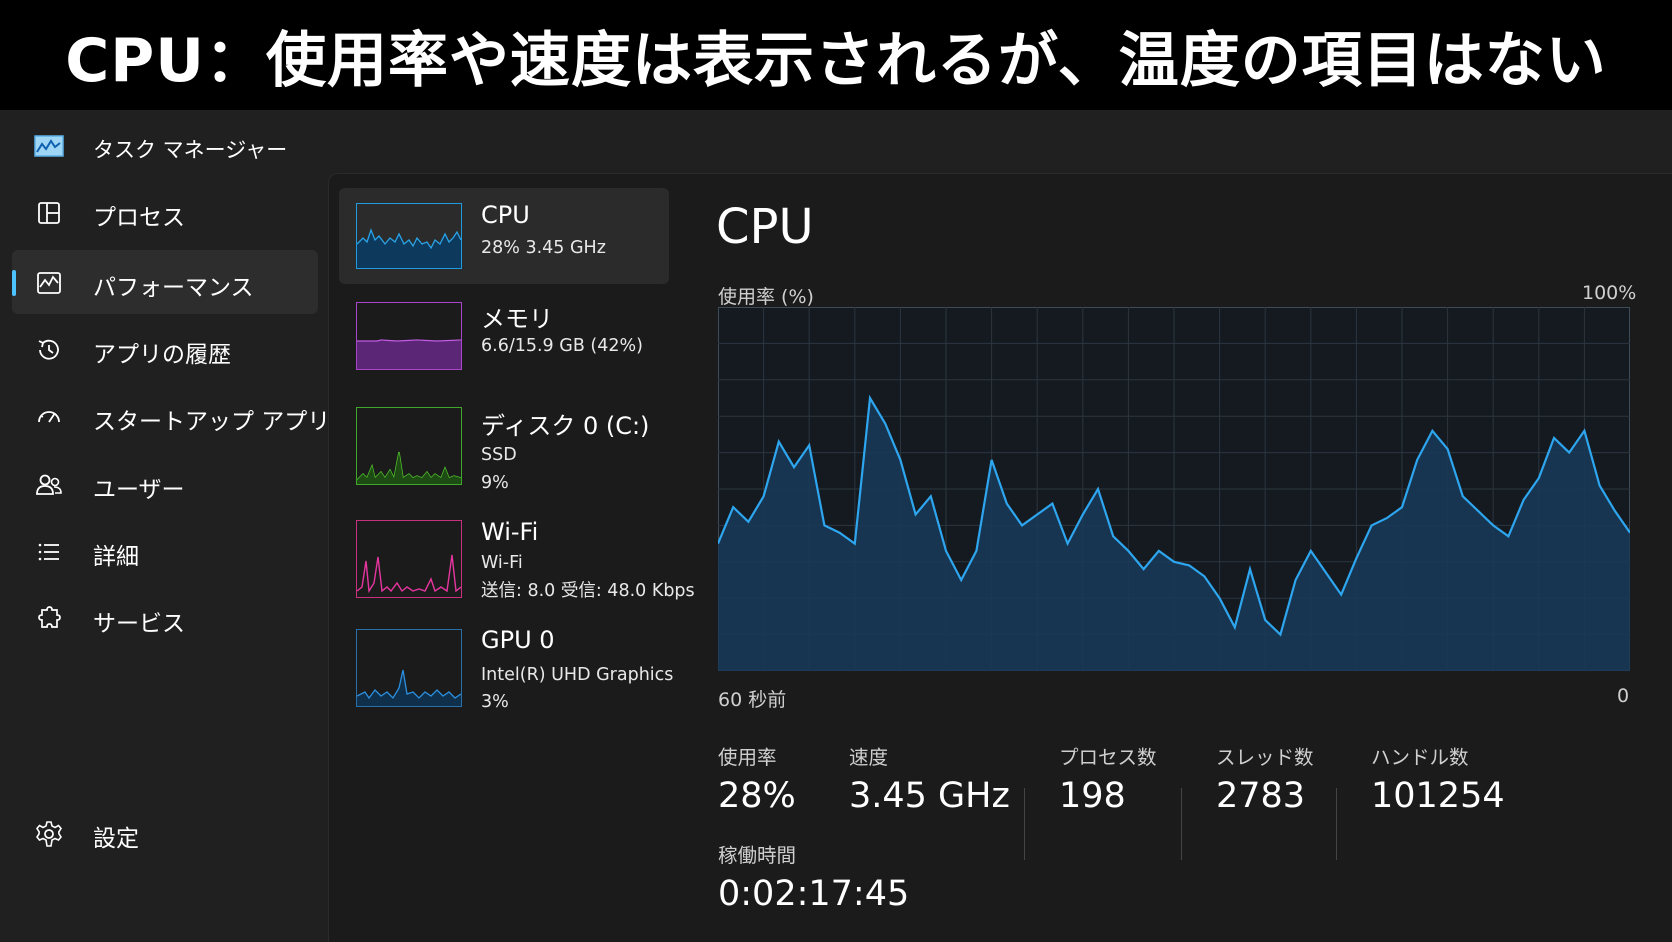  Describe the element at coordinates (162, 355) in the screenshot. I see `nav-label-app-history: アプリの履歴` at that location.